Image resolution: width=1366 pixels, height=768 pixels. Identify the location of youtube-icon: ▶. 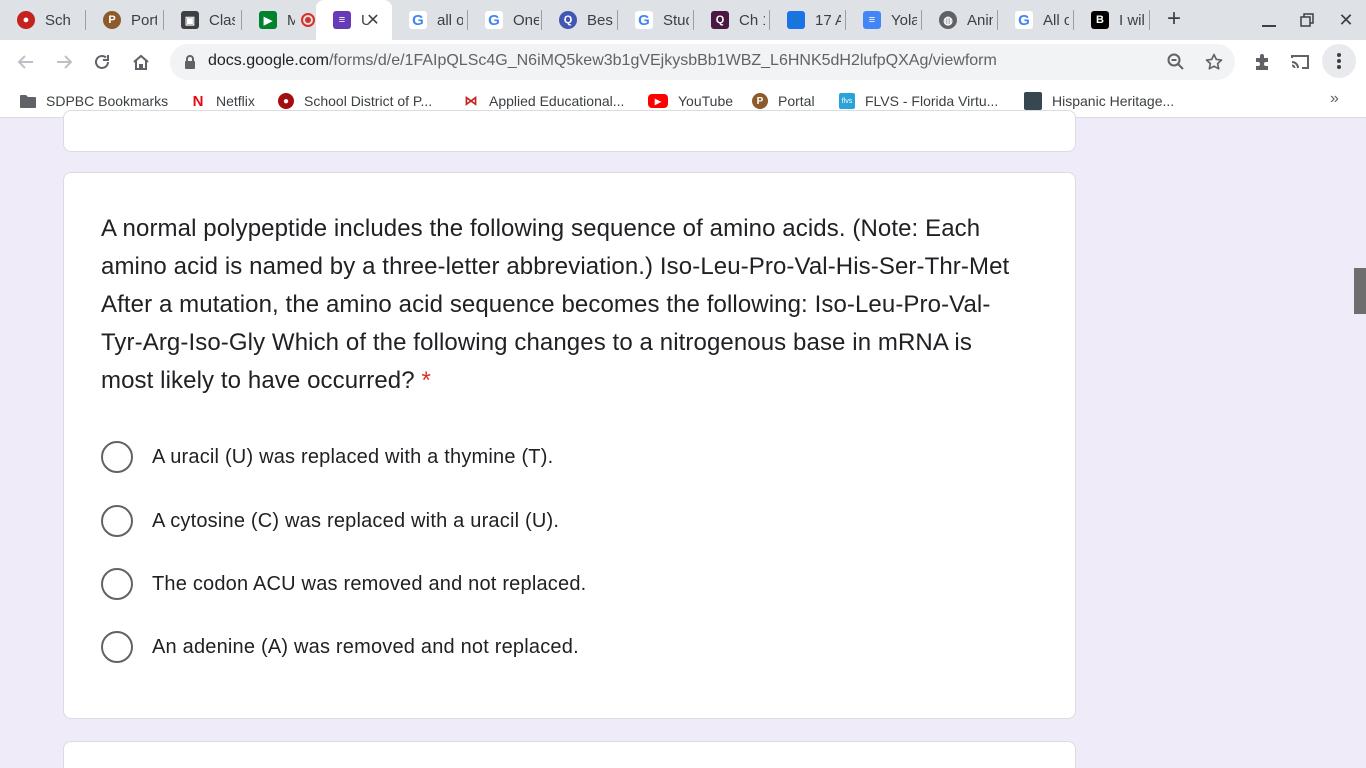
(658, 101).